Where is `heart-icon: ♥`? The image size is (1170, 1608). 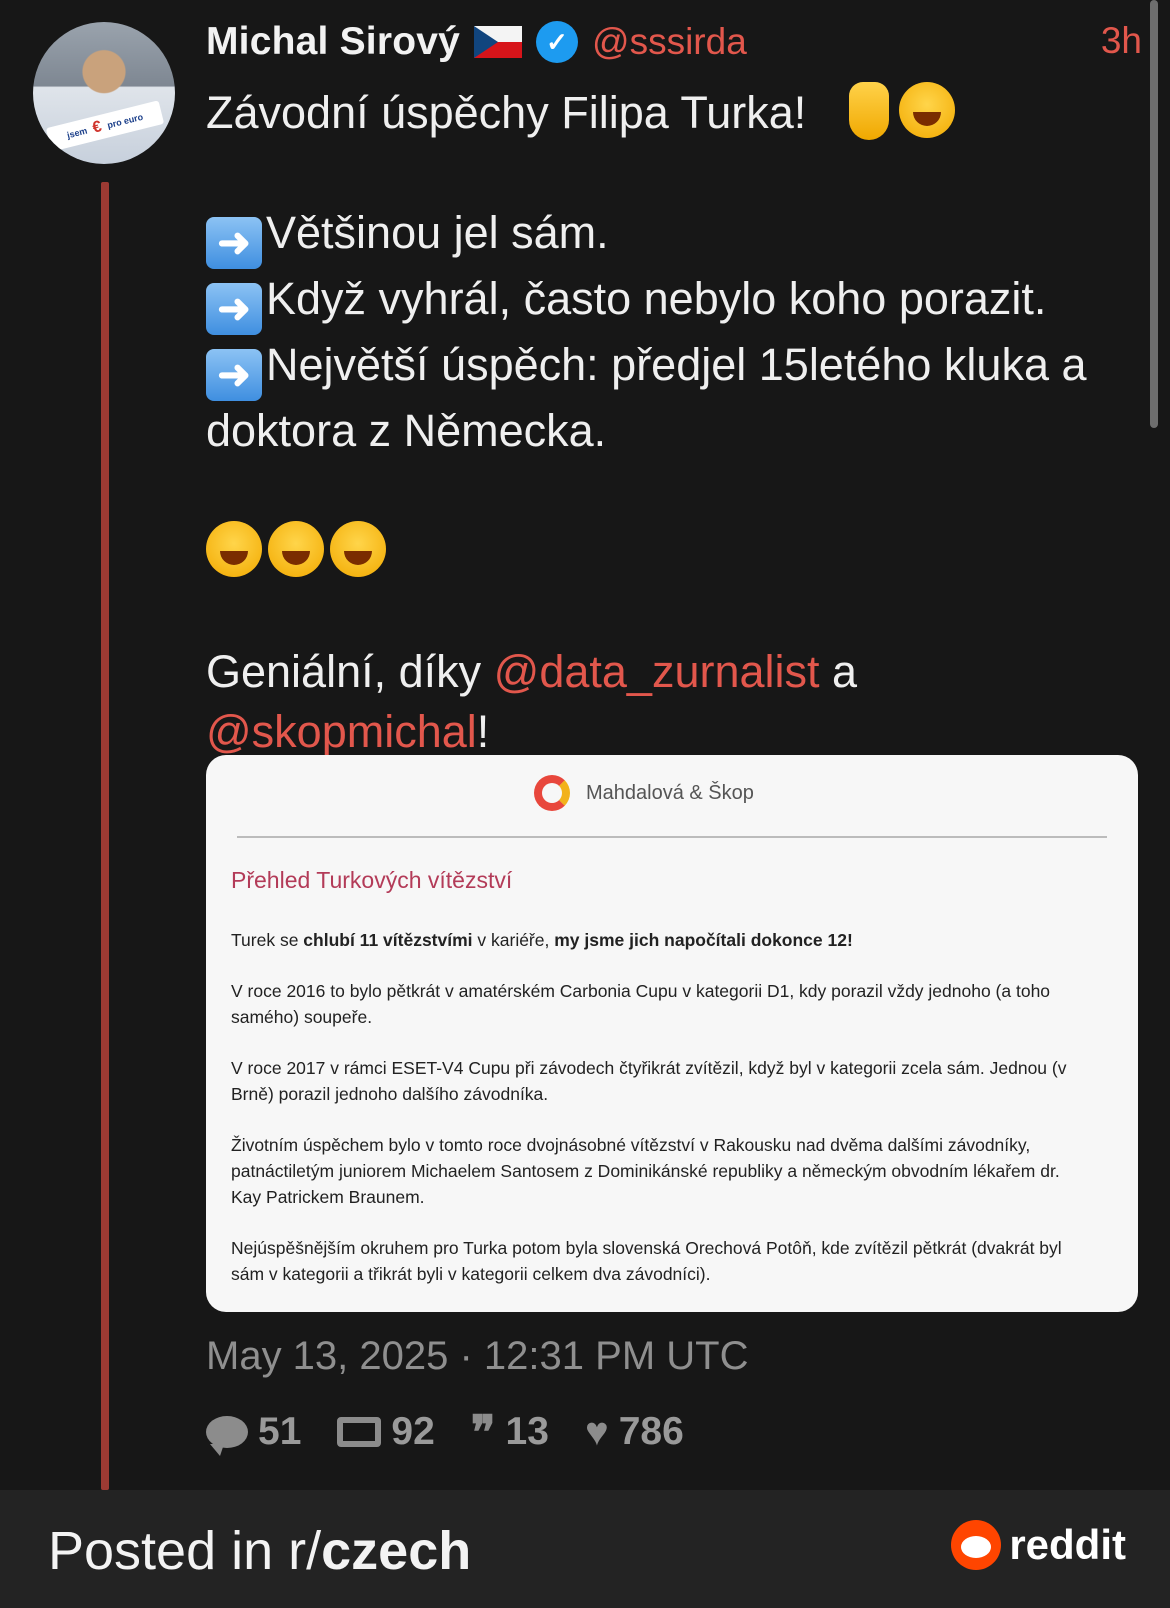
heart-icon: ♥ is located at coordinates (596, 1432).